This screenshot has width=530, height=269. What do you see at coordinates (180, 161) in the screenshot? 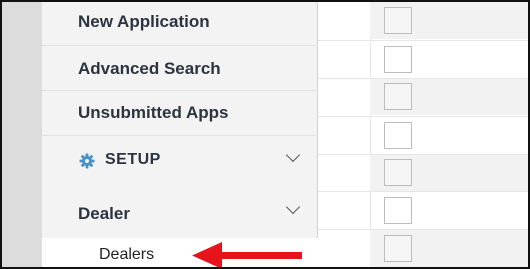
I see `sidebar-section-setup: SETUP` at bounding box center [180, 161].